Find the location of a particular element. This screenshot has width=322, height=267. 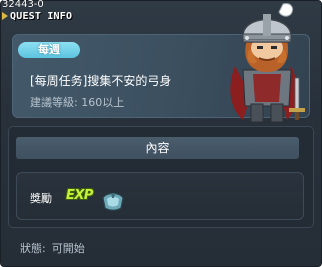

quest-status: 狀態: 可開始 is located at coordinates (55, 248).